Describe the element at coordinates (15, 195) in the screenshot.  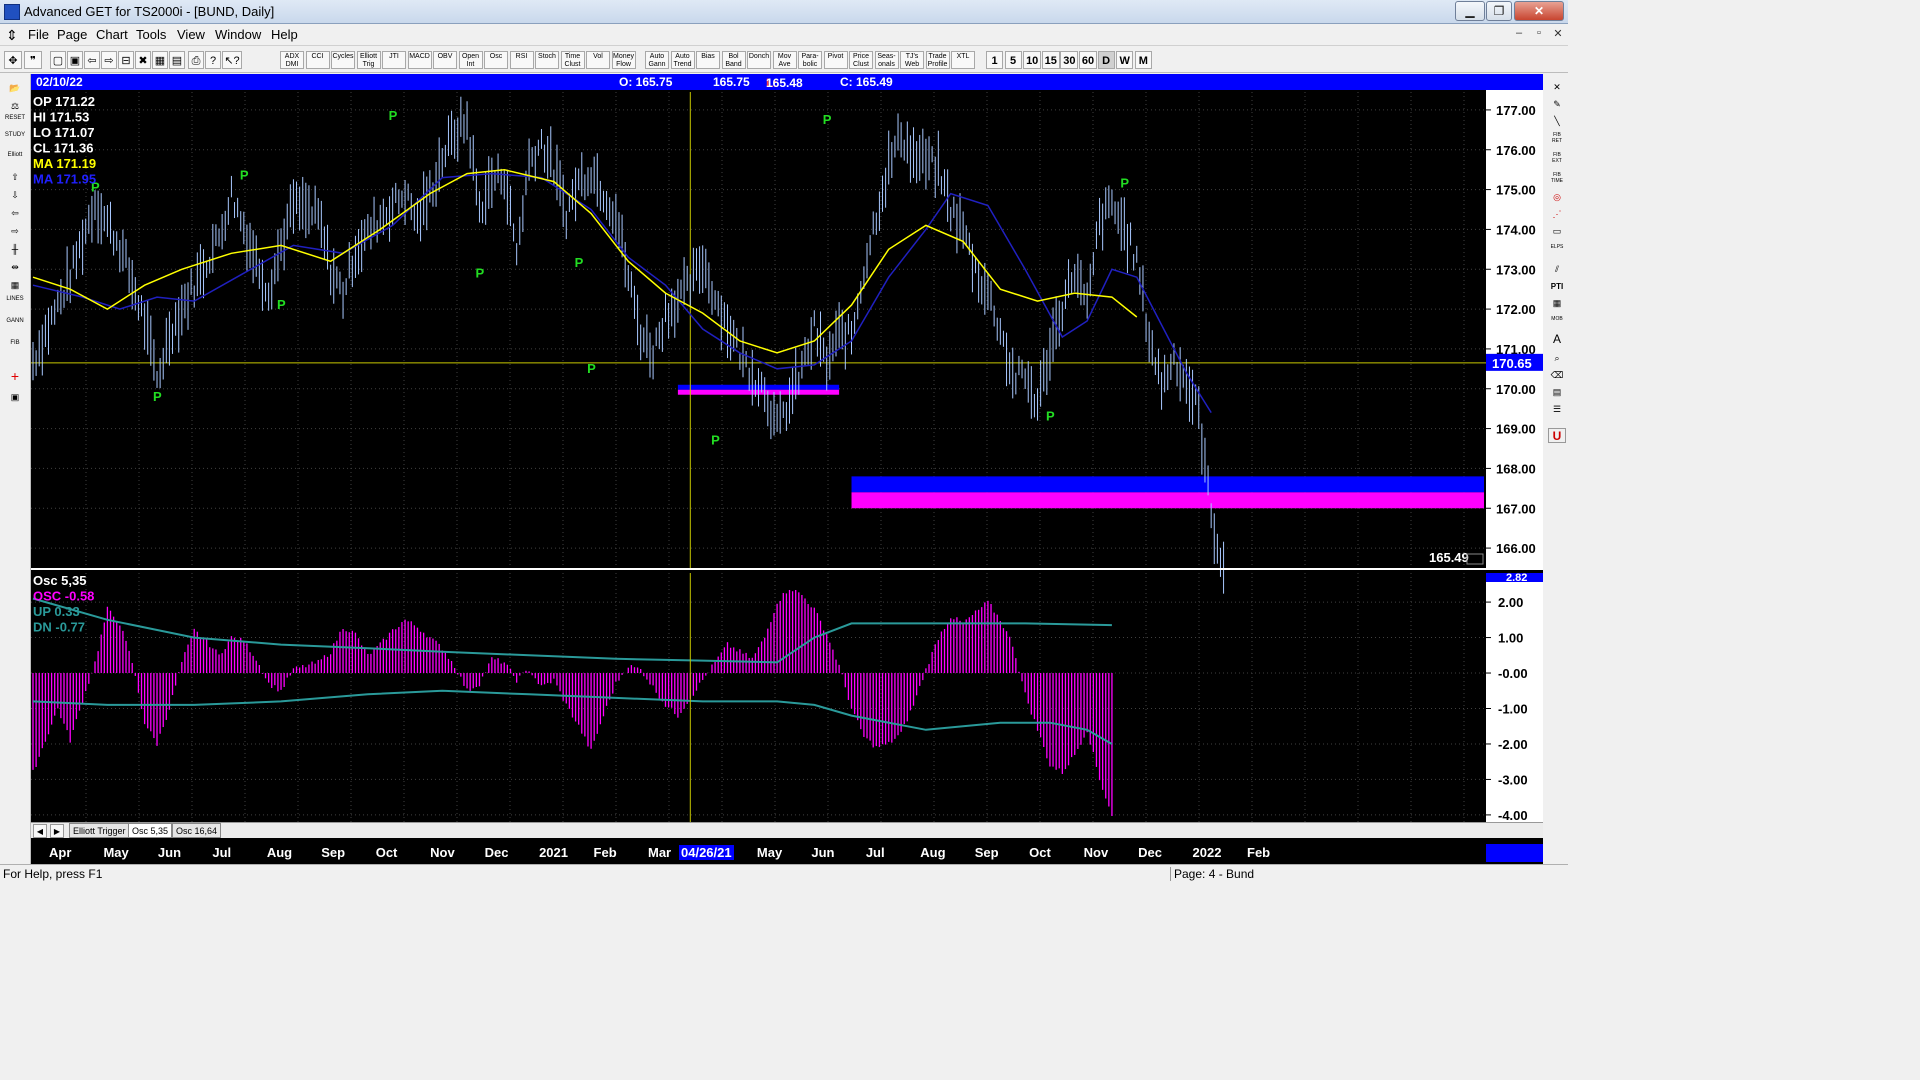
I see `arrow-down-icon: ⇩` at that location.